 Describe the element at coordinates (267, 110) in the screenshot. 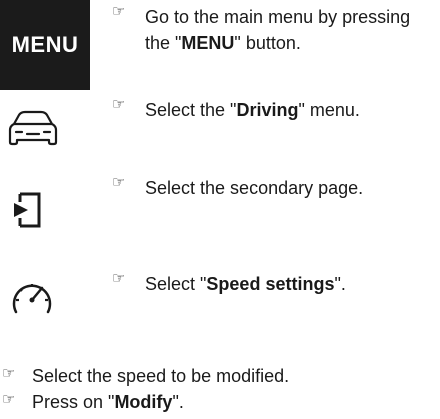

I see `driving-bold: Driving` at that location.